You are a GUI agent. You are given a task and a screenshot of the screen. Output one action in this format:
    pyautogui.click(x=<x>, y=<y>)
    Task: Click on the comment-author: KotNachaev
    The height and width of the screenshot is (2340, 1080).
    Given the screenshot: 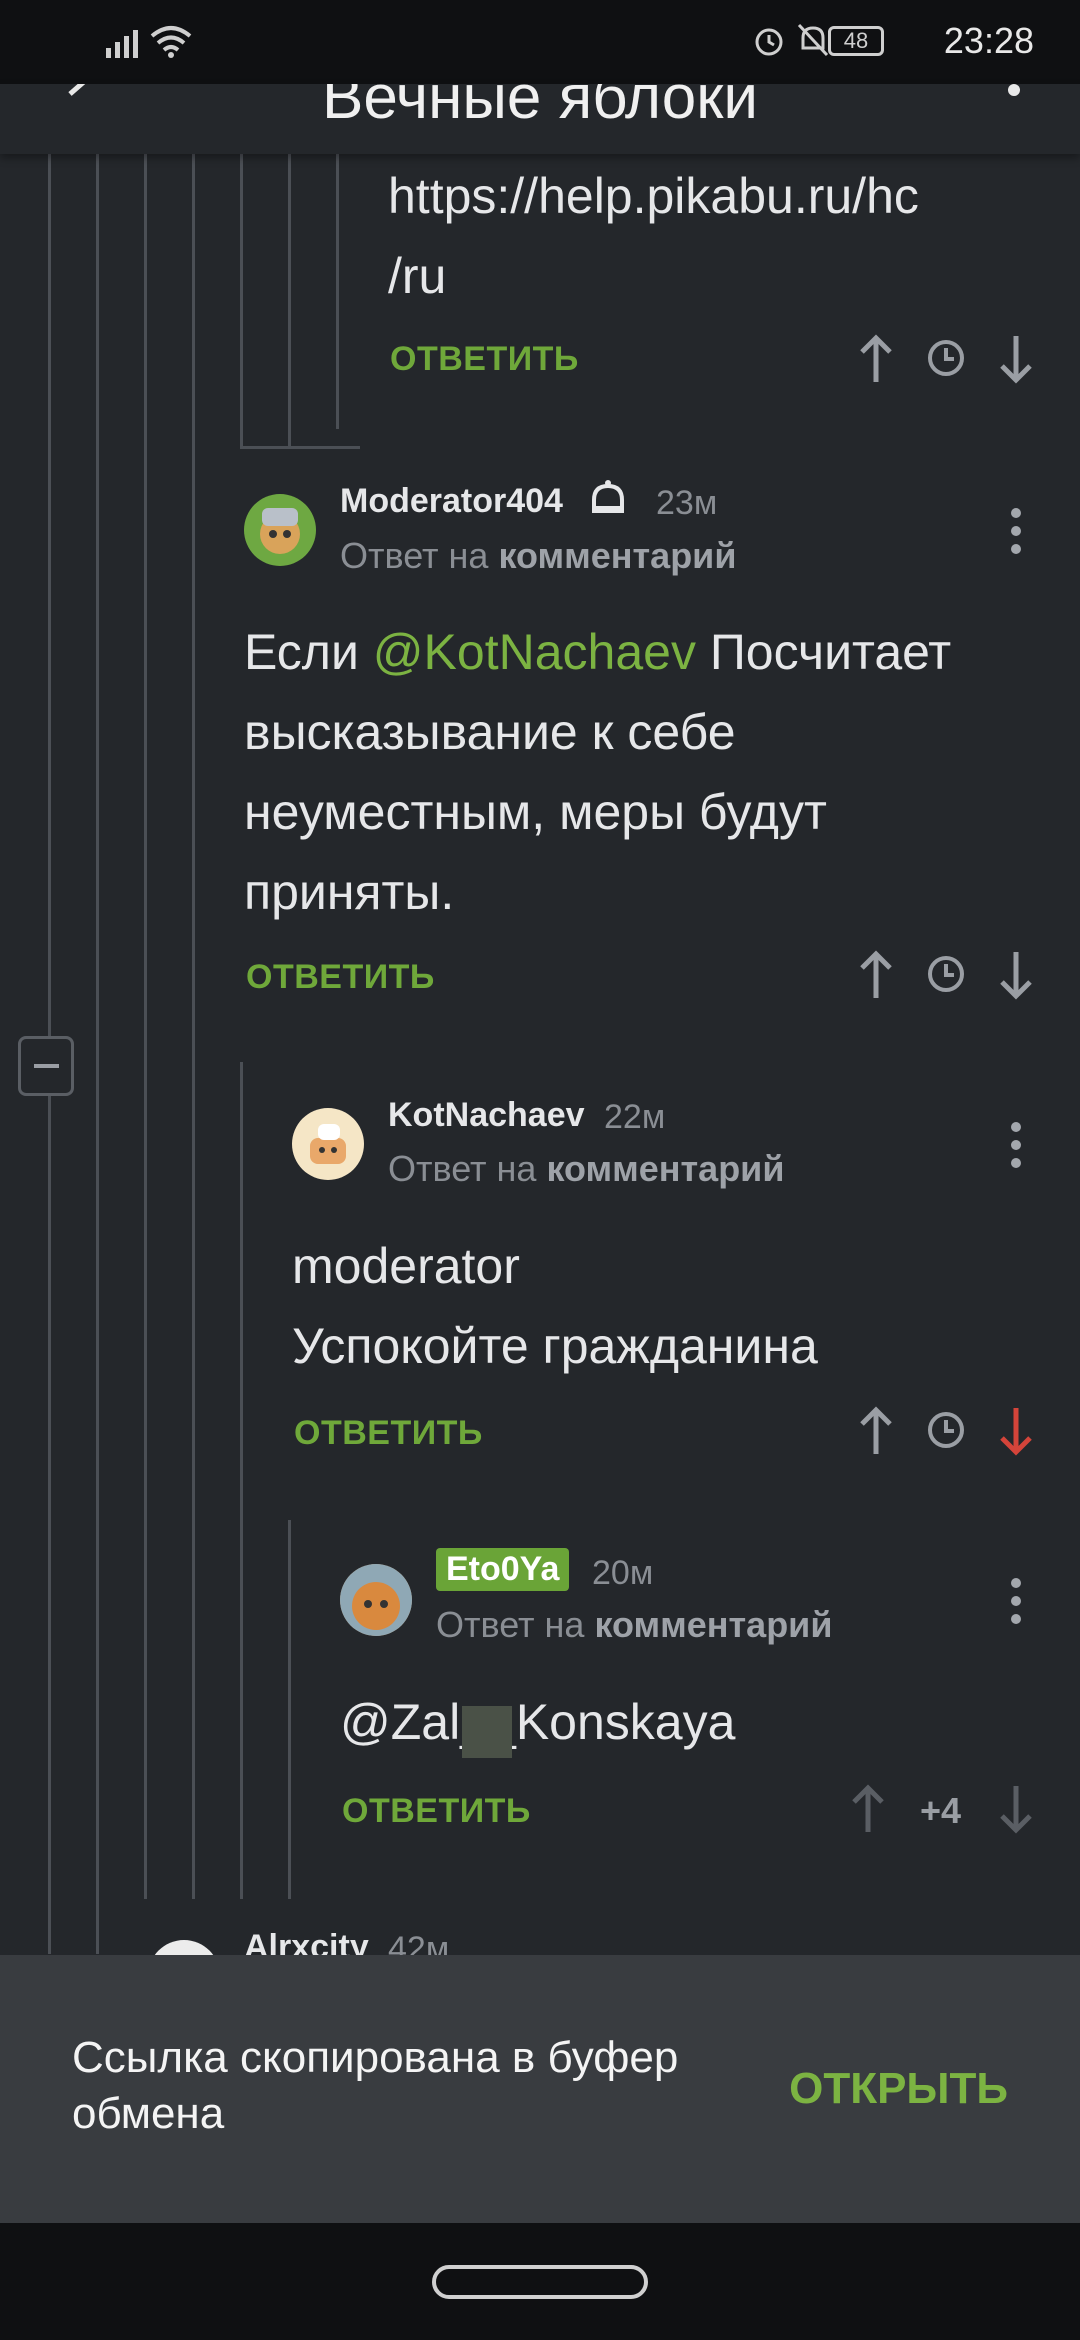 What is the action you would take?
    pyautogui.click(x=486, y=1115)
    